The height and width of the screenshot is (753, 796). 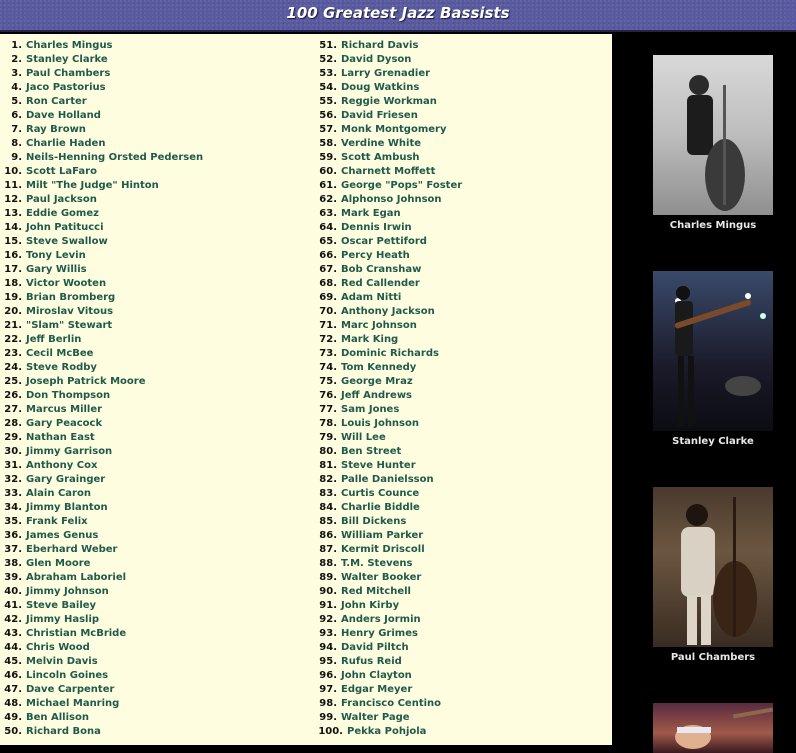 I want to click on rank-number: 96., so click(x=328, y=675).